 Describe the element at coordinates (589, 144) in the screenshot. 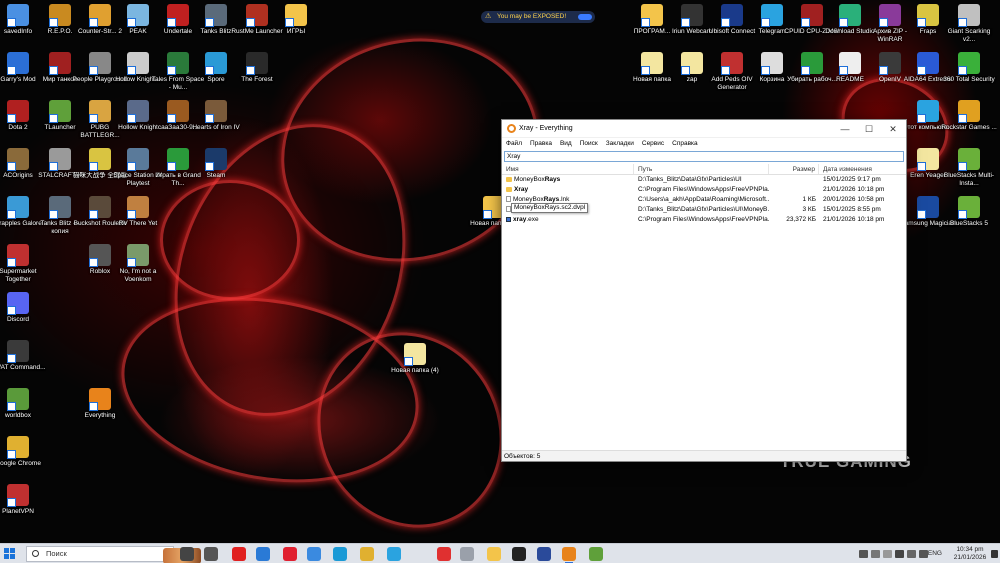

I see `menu-item: Поиск` at that location.